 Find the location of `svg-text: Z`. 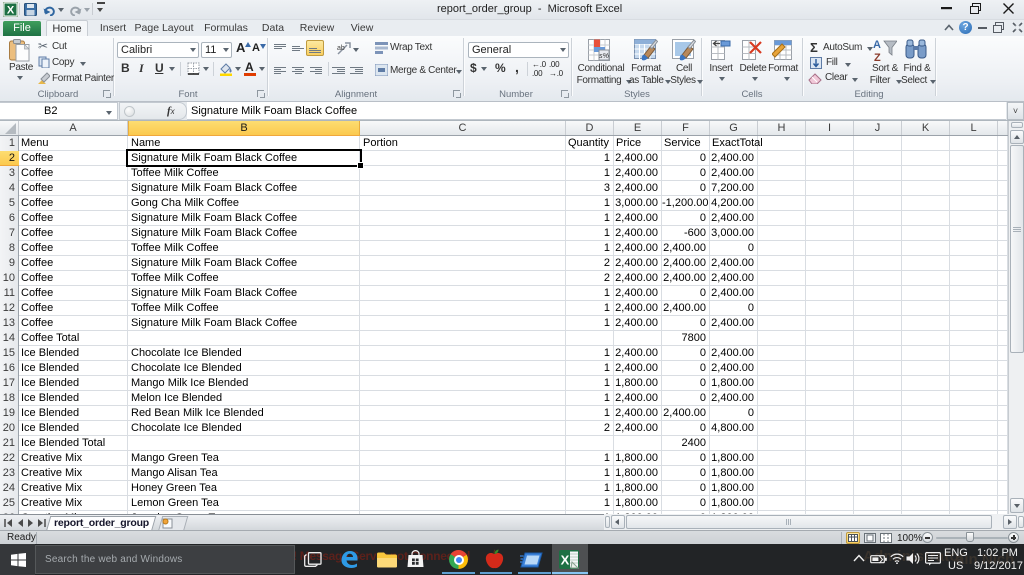

svg-text: Z is located at coordinates (877, 57).